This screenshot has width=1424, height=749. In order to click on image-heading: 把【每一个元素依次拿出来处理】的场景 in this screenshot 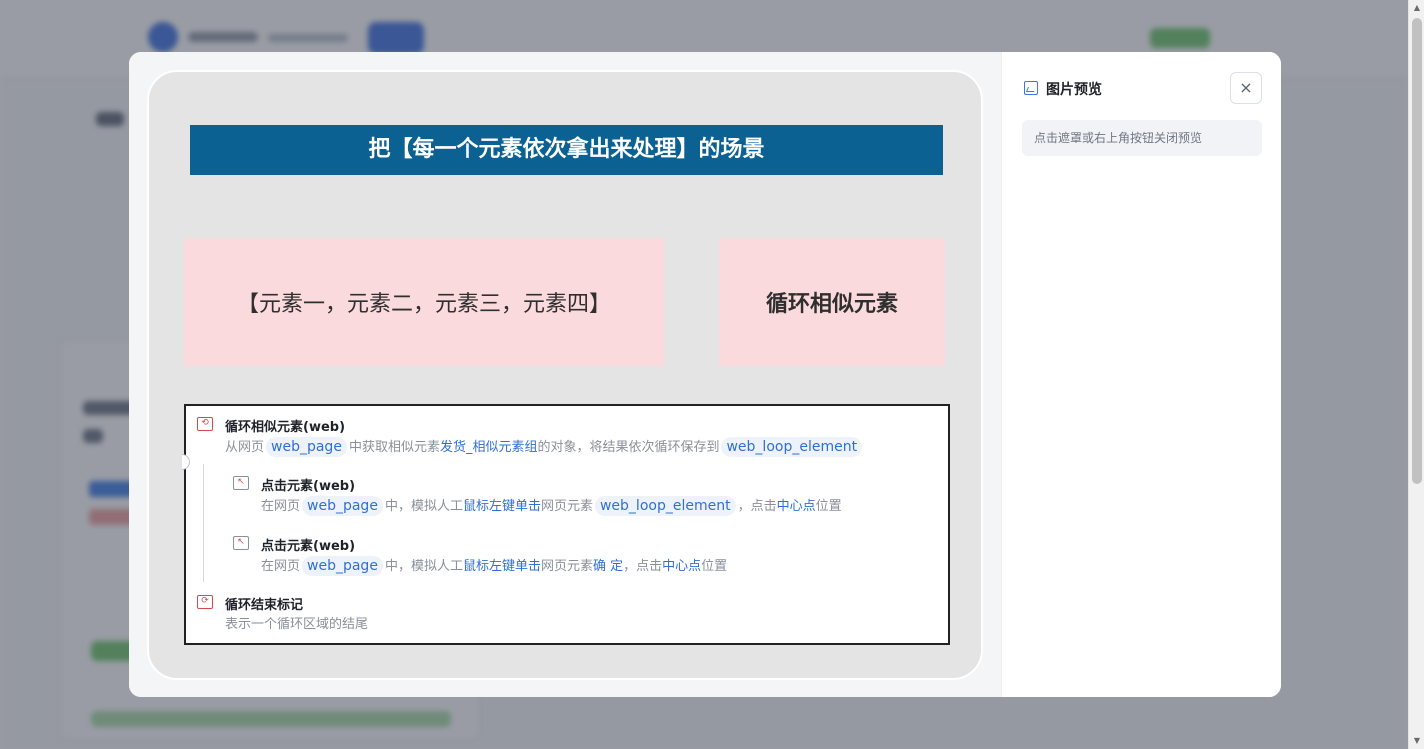, I will do `click(566, 150)`.